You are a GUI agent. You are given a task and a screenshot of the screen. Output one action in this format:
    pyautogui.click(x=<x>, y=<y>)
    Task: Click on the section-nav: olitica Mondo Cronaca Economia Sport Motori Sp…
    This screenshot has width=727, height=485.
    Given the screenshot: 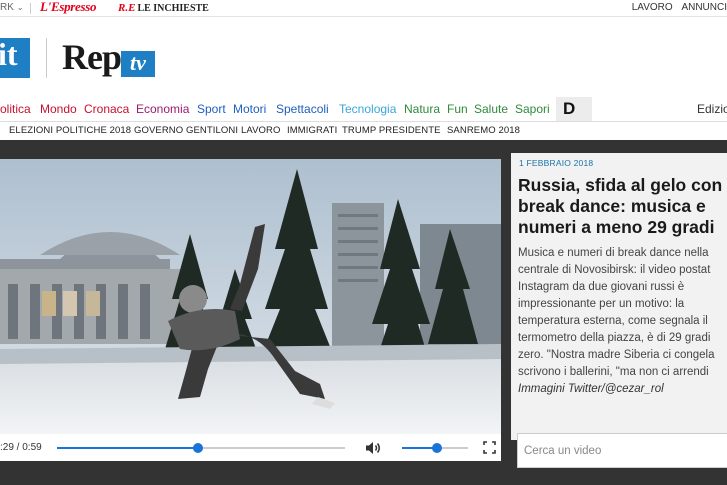 What is the action you would take?
    pyautogui.click(x=363, y=109)
    